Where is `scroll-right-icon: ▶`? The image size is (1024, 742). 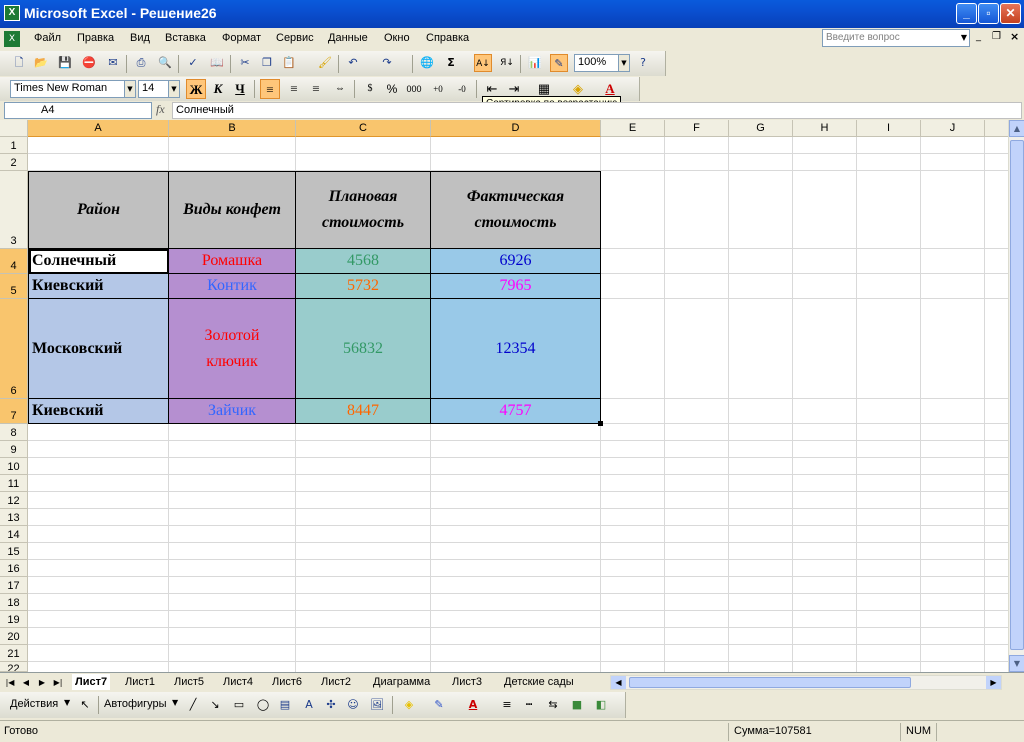 scroll-right-icon: ▶ is located at coordinates (993, 682).